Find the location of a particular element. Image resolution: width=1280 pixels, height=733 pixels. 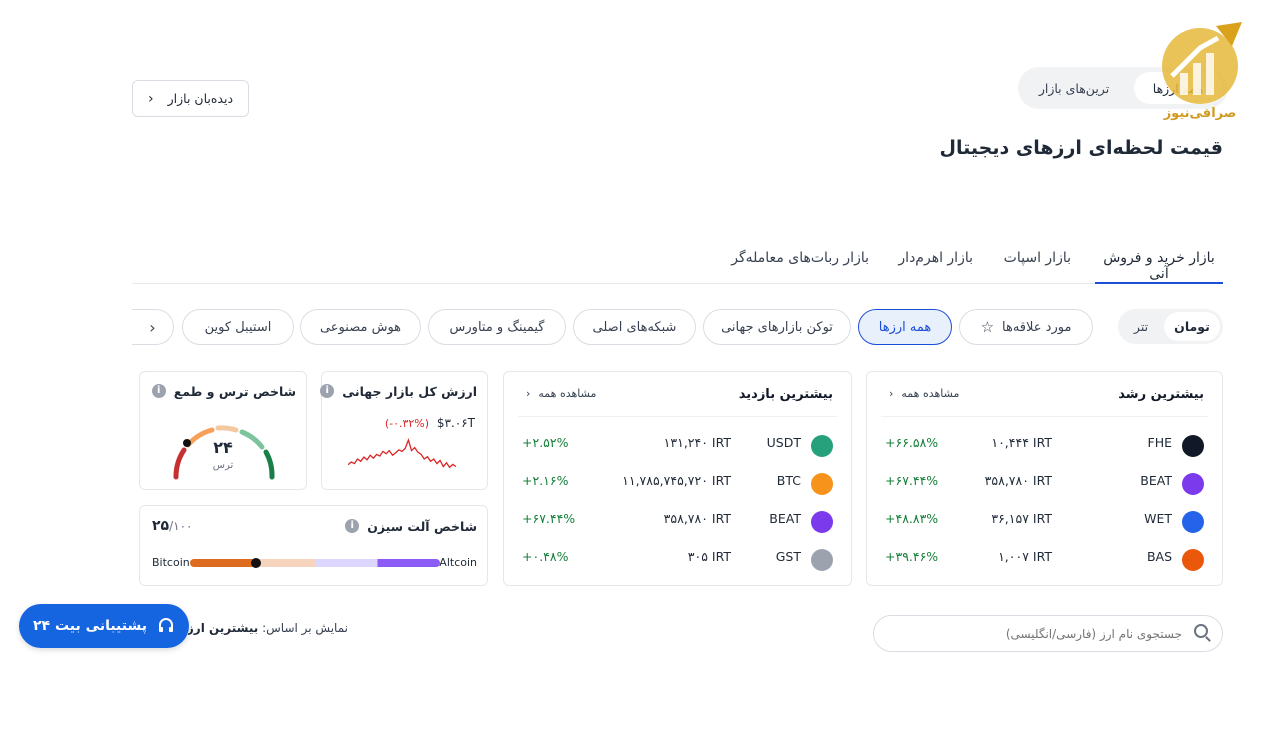

most-visited-see-all: › مشاهده همه is located at coordinates (561, 393).